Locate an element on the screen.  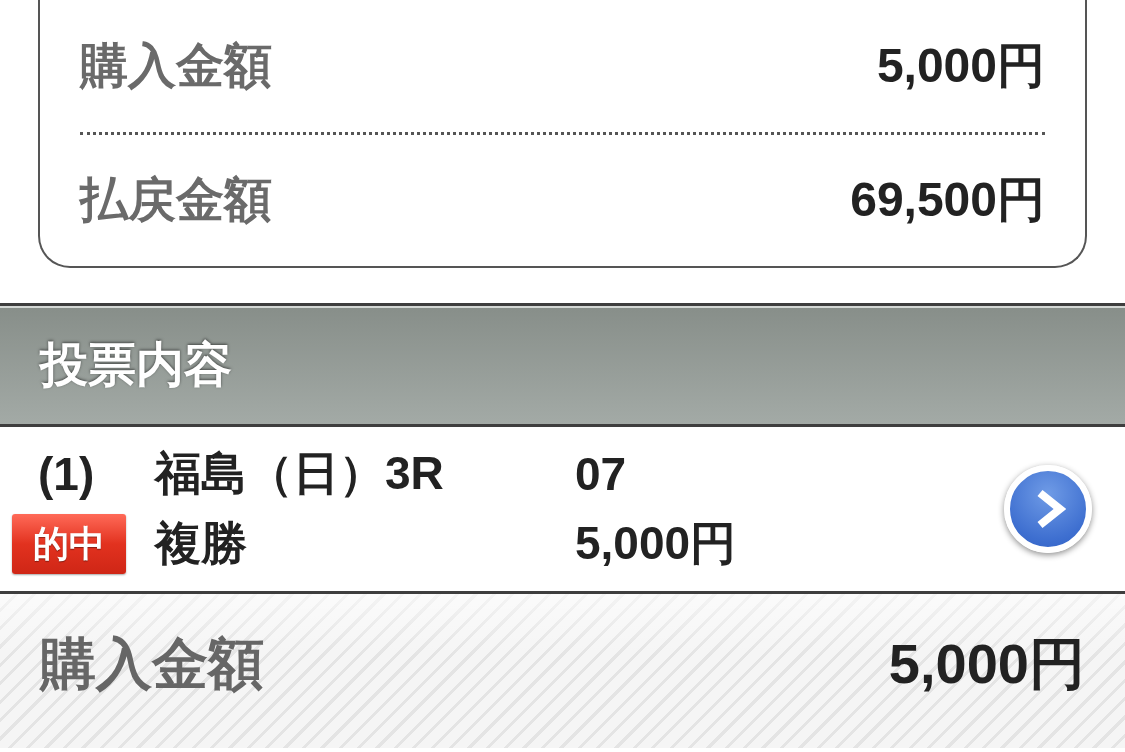
race-name: 福島（日）3R is located at coordinates (300, 473).